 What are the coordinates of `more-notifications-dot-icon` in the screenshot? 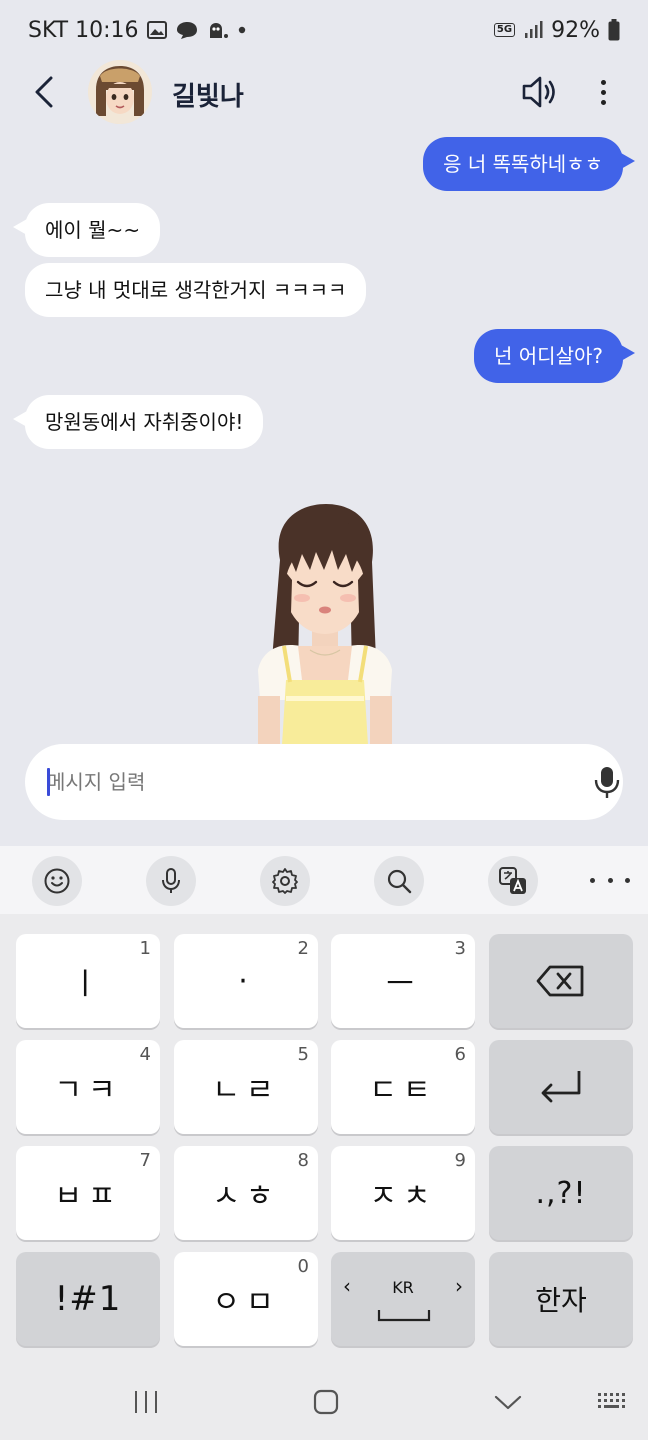 It's located at (242, 30).